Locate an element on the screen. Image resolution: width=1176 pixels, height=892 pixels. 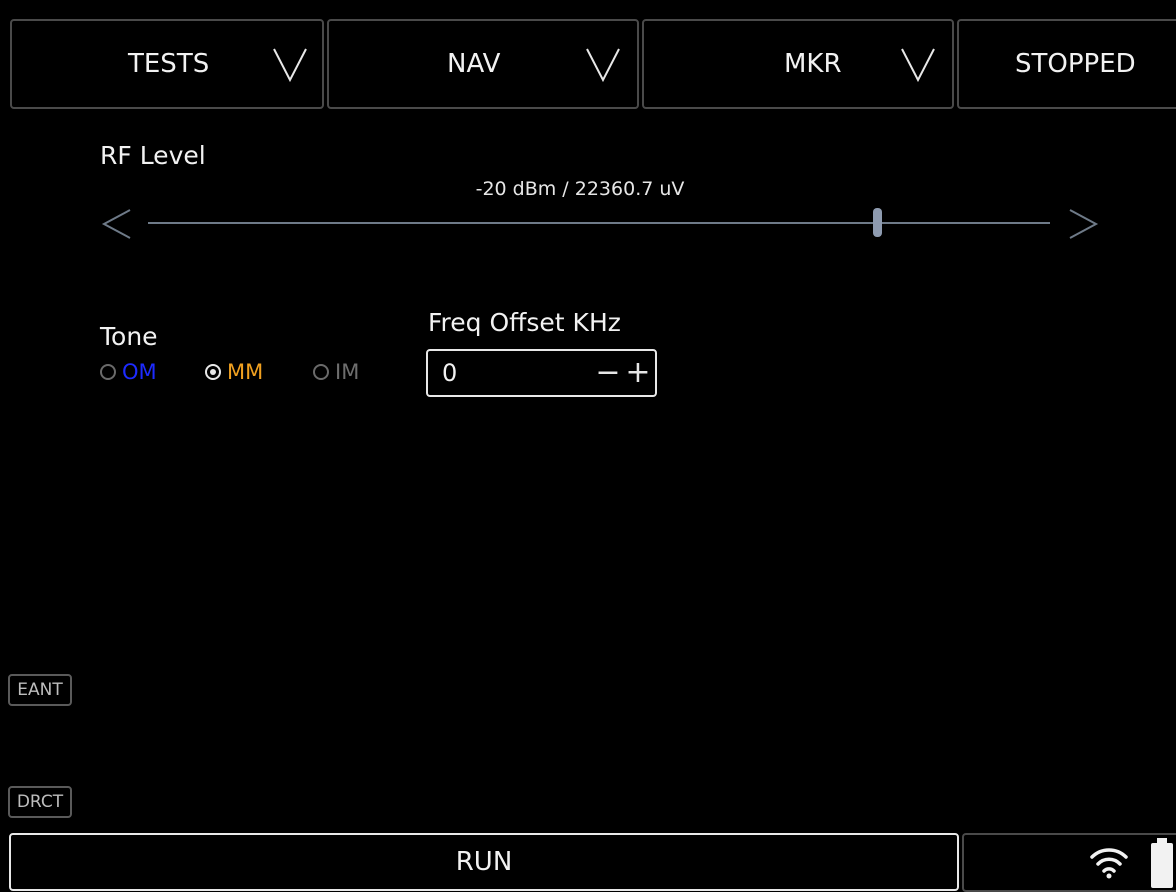
minus-button: − is located at coordinates (608, 373).